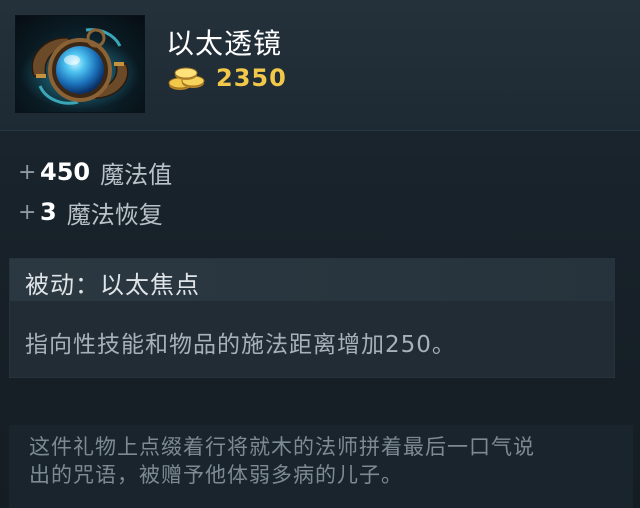  I want to click on lore-line: 出的咒语，被赠予他体弱多病的儿子。, so click(216, 475).